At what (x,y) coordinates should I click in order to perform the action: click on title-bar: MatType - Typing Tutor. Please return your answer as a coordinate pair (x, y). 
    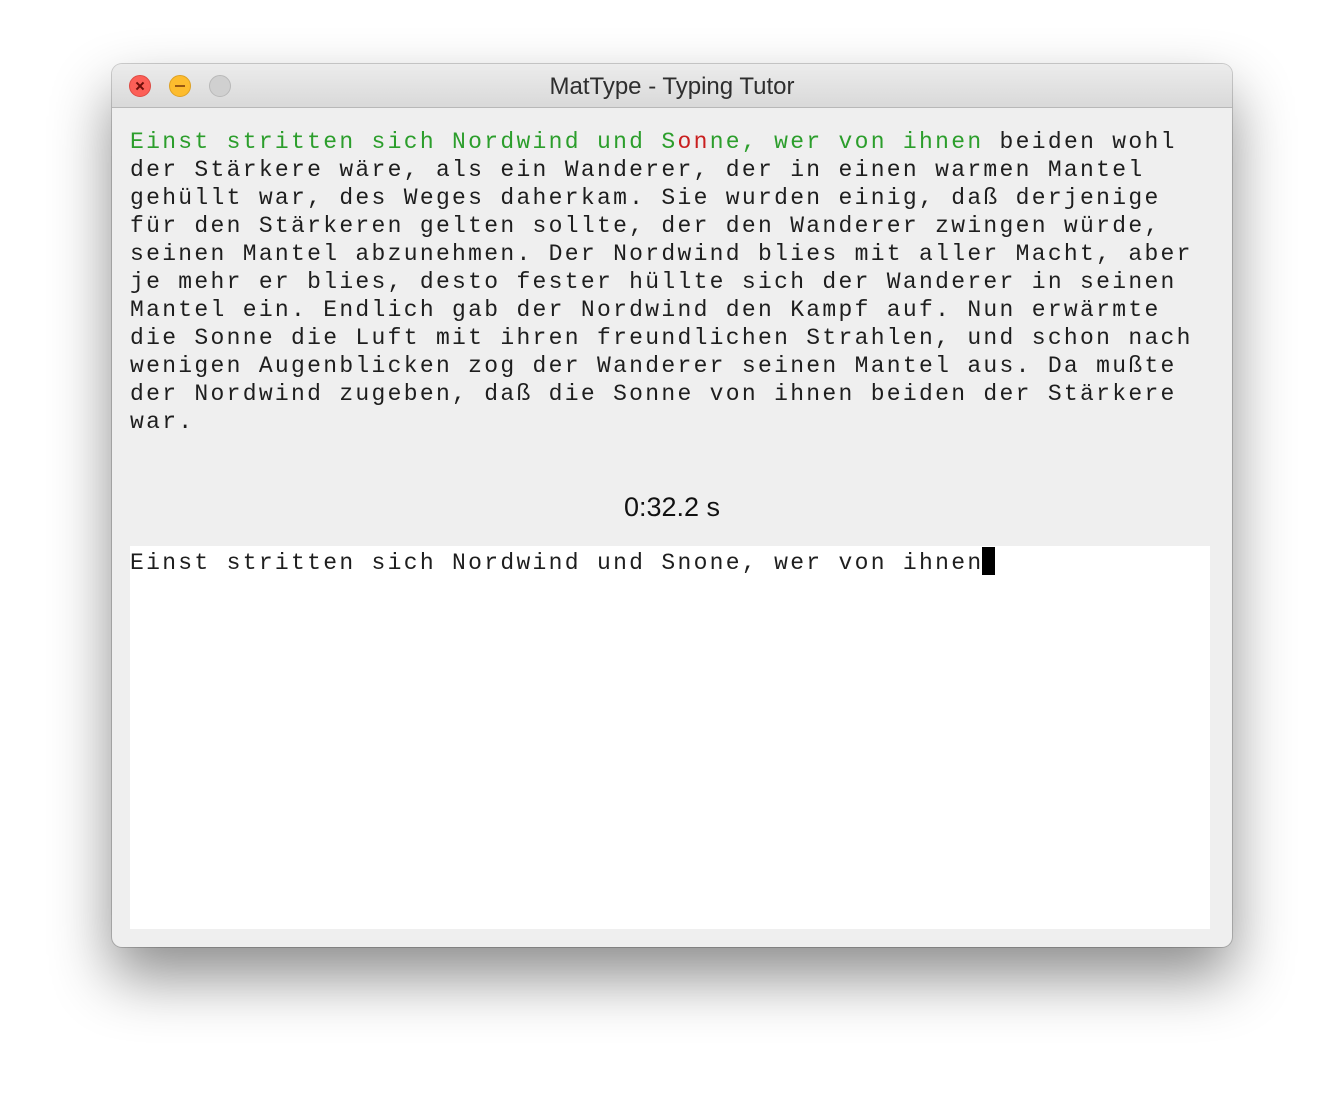
    Looking at the image, I should click on (672, 86).